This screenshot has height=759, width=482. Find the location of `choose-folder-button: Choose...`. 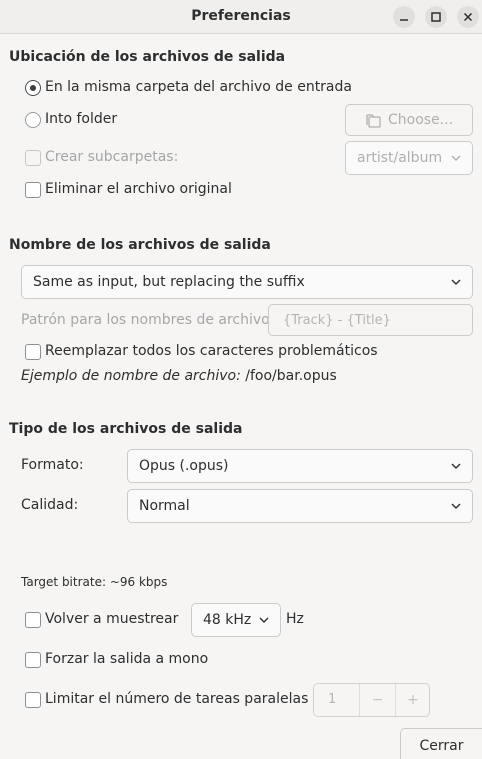

choose-folder-button: Choose... is located at coordinates (409, 120).